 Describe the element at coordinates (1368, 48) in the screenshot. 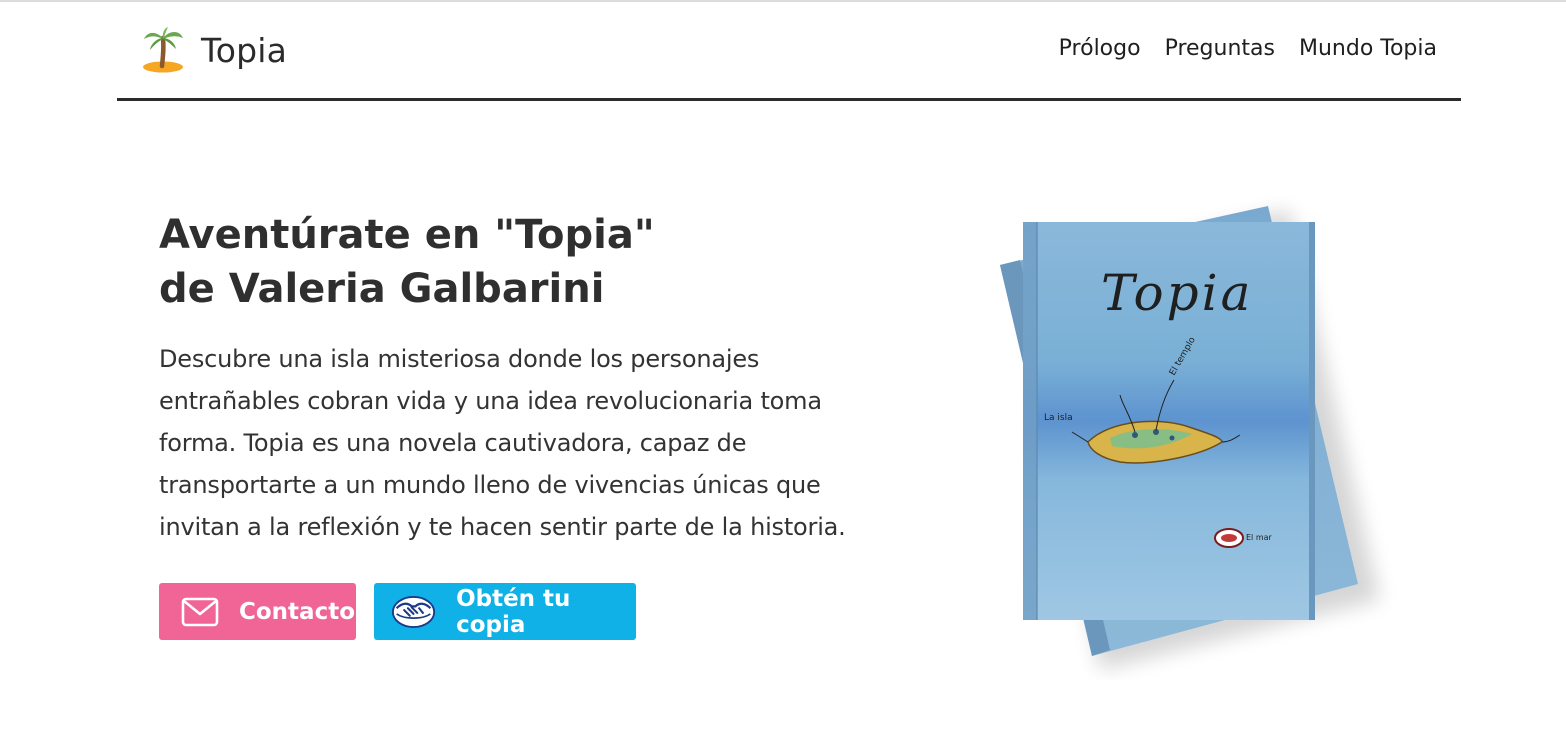

I see `nav-link-mundo-topia: Mundo Topia` at that location.